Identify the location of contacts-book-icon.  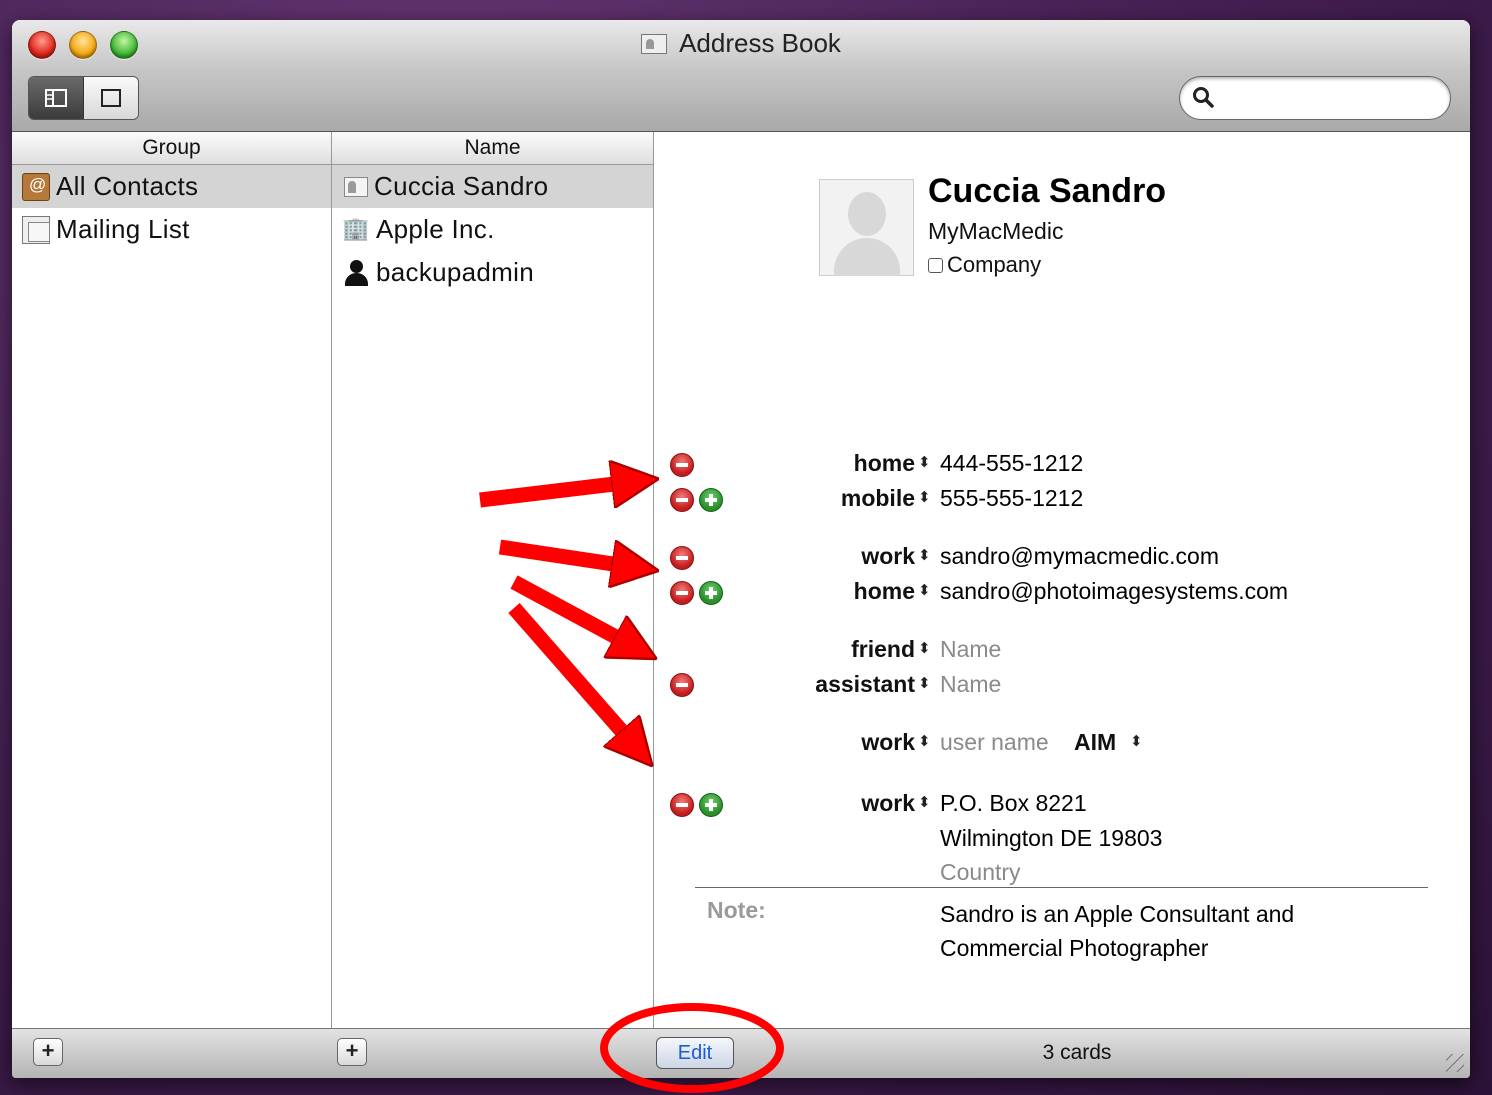
(36, 186).